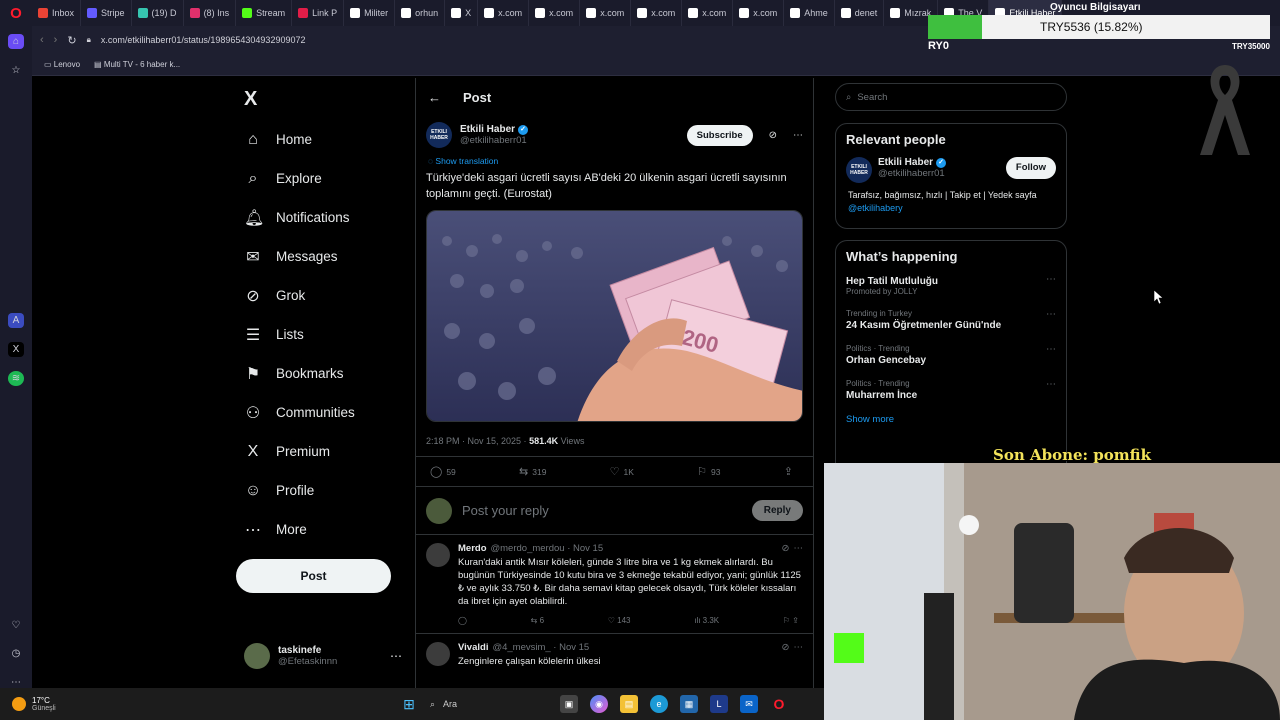  What do you see at coordinates (537, 620) in the screenshot?
I see `repost-icon: ⇆ 6` at bounding box center [537, 620].